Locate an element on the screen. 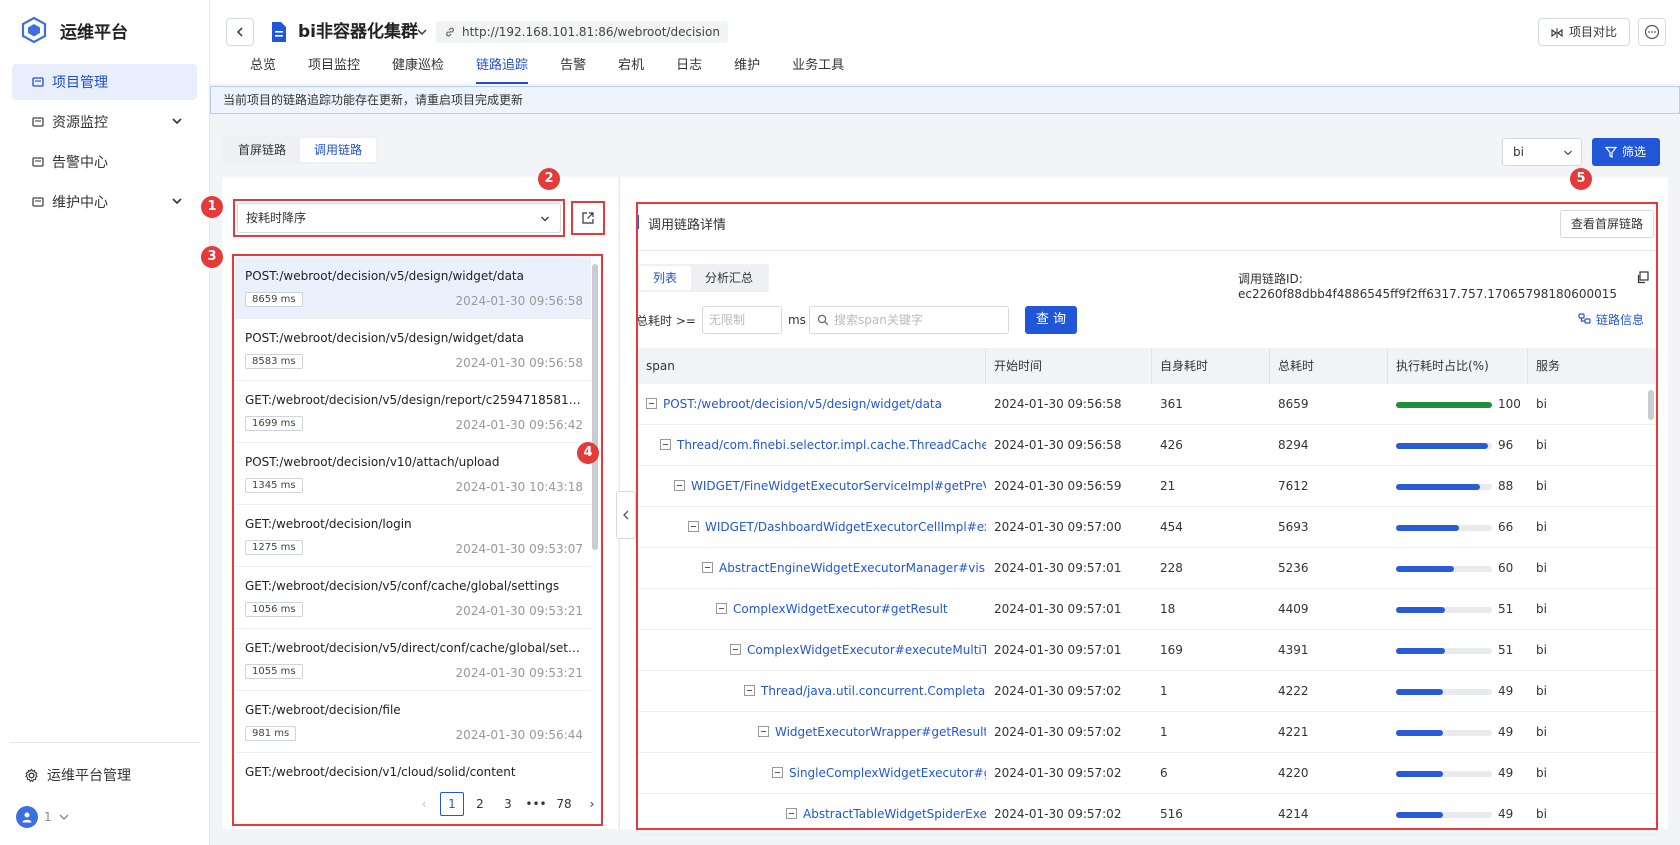 The image size is (1680, 845). more-icon is located at coordinates (1652, 32).